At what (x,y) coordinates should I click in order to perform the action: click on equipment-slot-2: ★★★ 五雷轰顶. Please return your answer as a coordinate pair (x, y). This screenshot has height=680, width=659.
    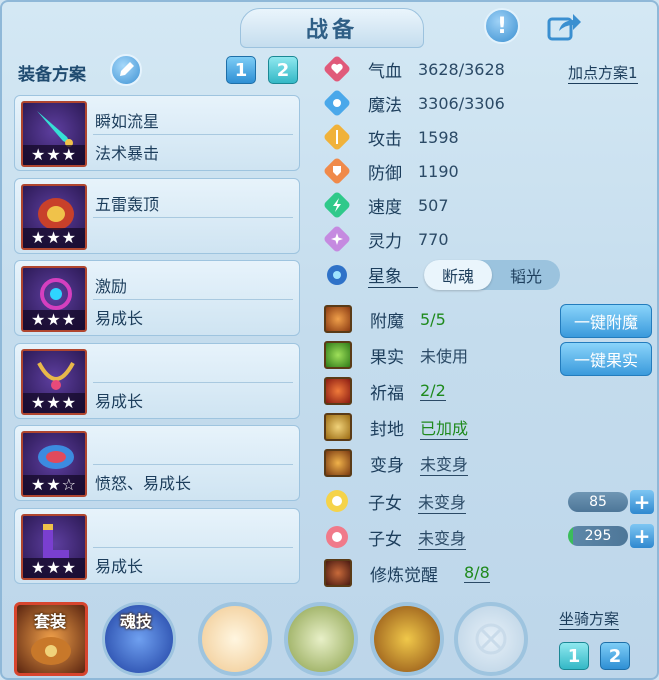
    Looking at the image, I should click on (157, 216).